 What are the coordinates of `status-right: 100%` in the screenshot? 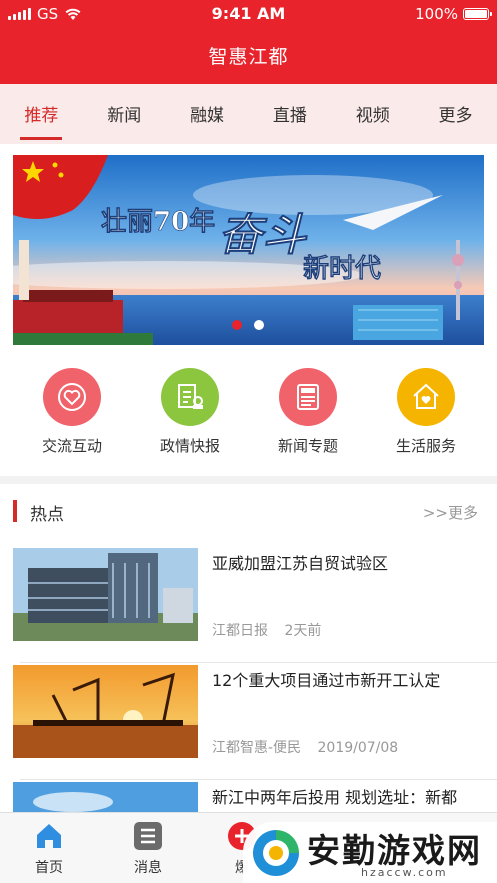 It's located at (453, 14).